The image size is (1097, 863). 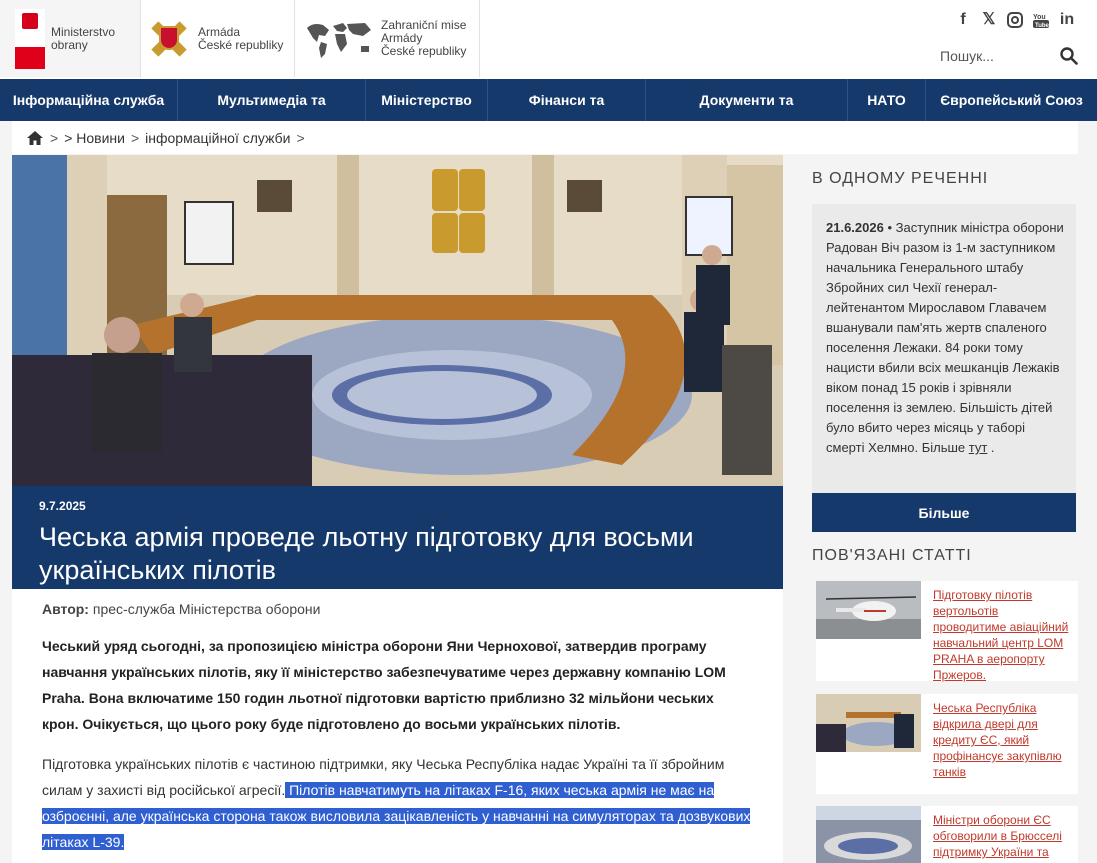 I want to click on nav-item-ministry: Міністерство, so click(x=427, y=100).